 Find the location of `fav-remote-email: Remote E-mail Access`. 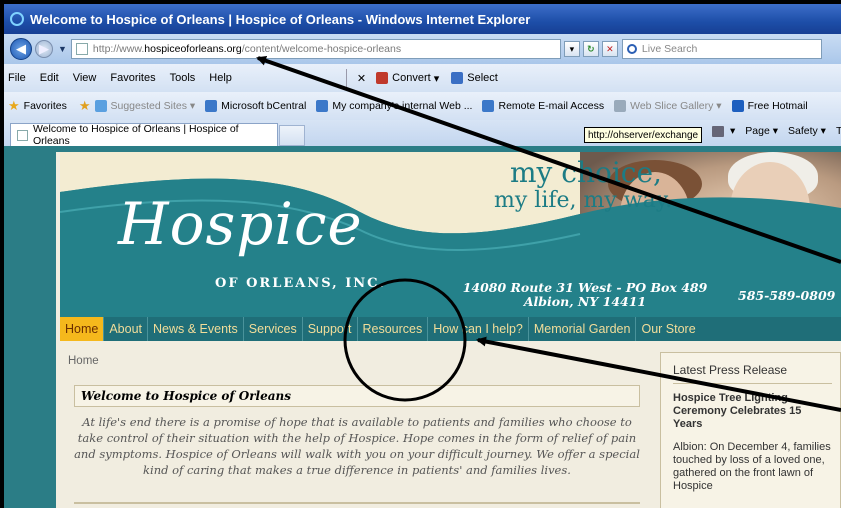

fav-remote-email: Remote E-mail Access is located at coordinates (543, 106).